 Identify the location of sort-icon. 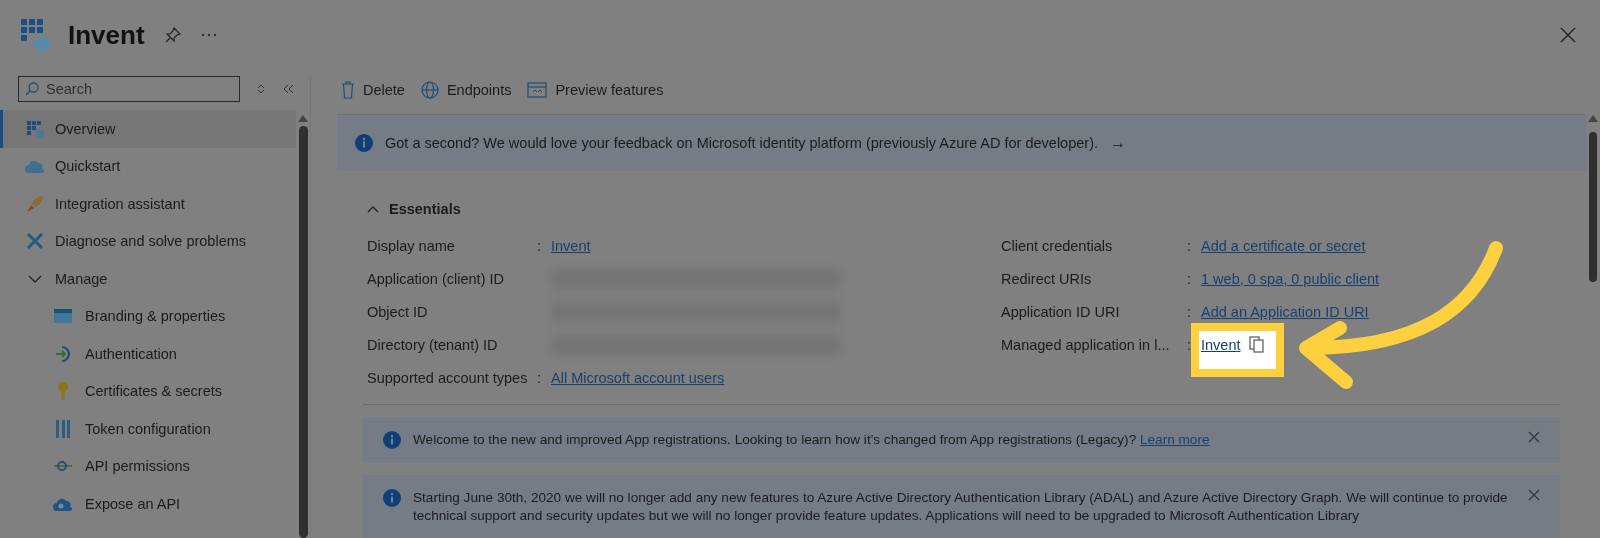
(261, 89).